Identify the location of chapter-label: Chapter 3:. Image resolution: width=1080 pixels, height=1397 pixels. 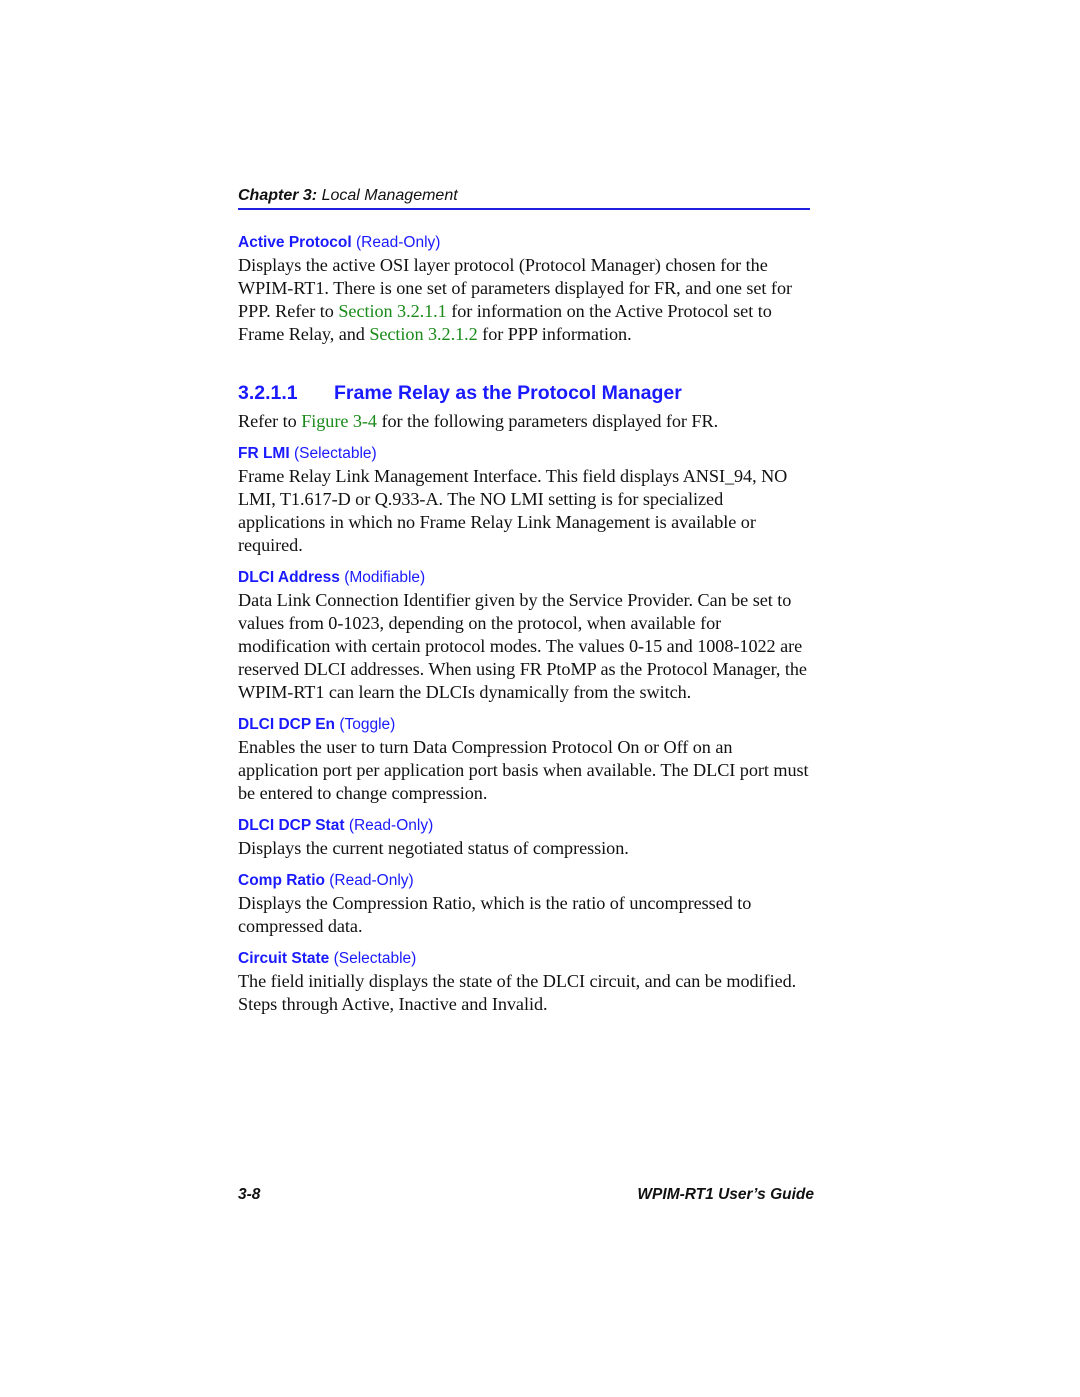
(278, 195).